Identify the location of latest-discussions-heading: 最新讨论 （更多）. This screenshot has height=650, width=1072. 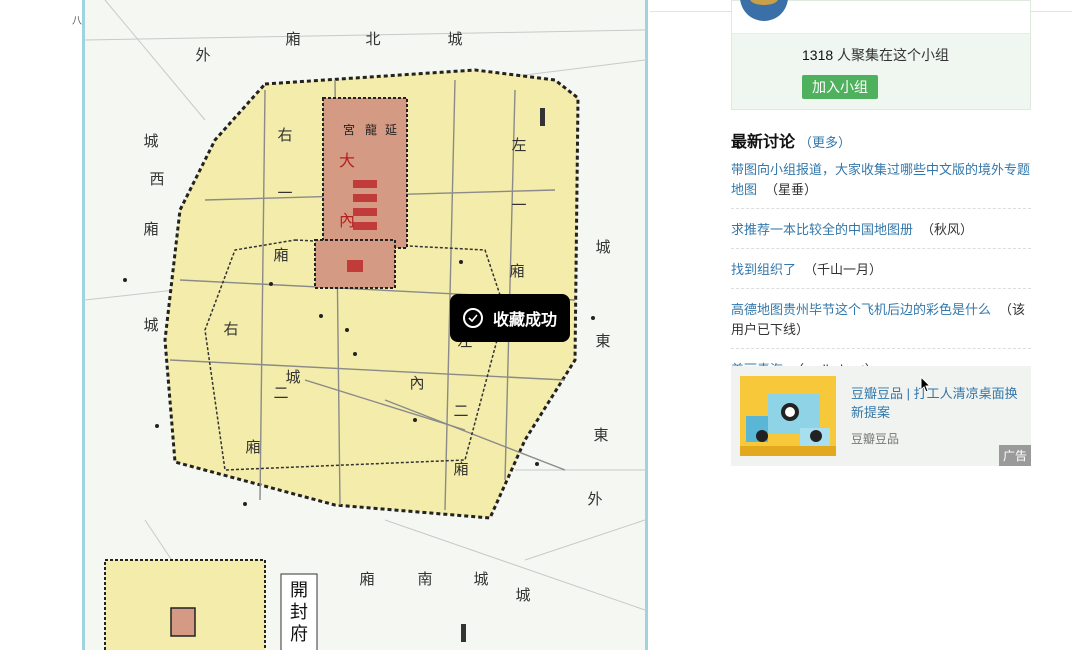
(791, 140).